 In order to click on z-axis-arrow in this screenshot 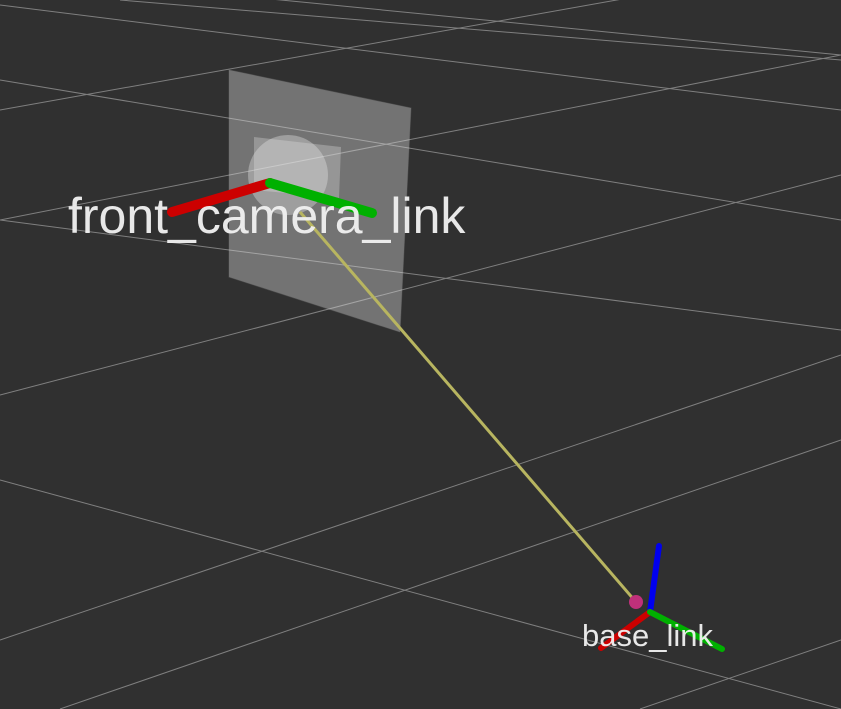, I will do `click(654, 579)`.